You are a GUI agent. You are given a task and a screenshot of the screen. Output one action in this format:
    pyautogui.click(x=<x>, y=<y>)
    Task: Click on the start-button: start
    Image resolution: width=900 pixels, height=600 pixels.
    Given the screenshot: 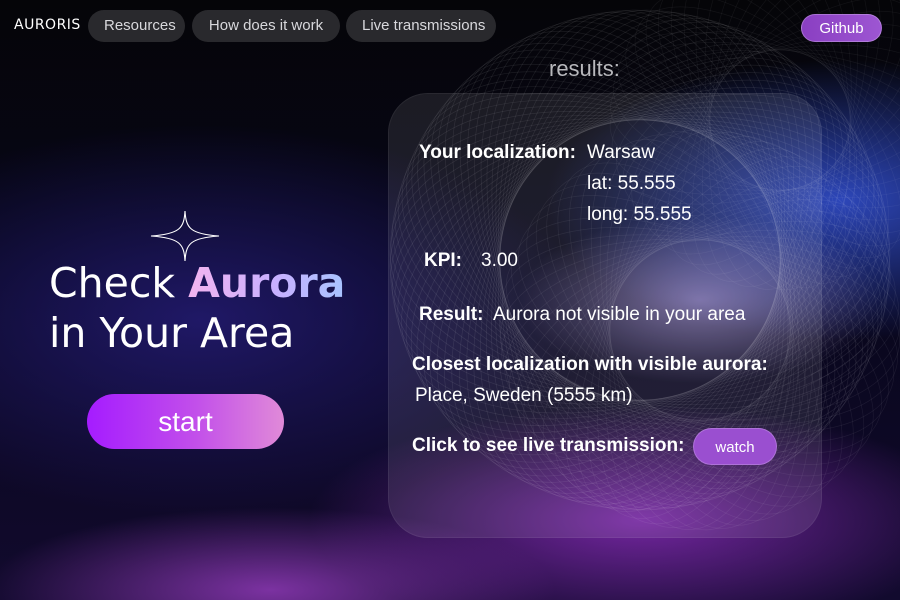 What is the action you would take?
    pyautogui.click(x=185, y=421)
    